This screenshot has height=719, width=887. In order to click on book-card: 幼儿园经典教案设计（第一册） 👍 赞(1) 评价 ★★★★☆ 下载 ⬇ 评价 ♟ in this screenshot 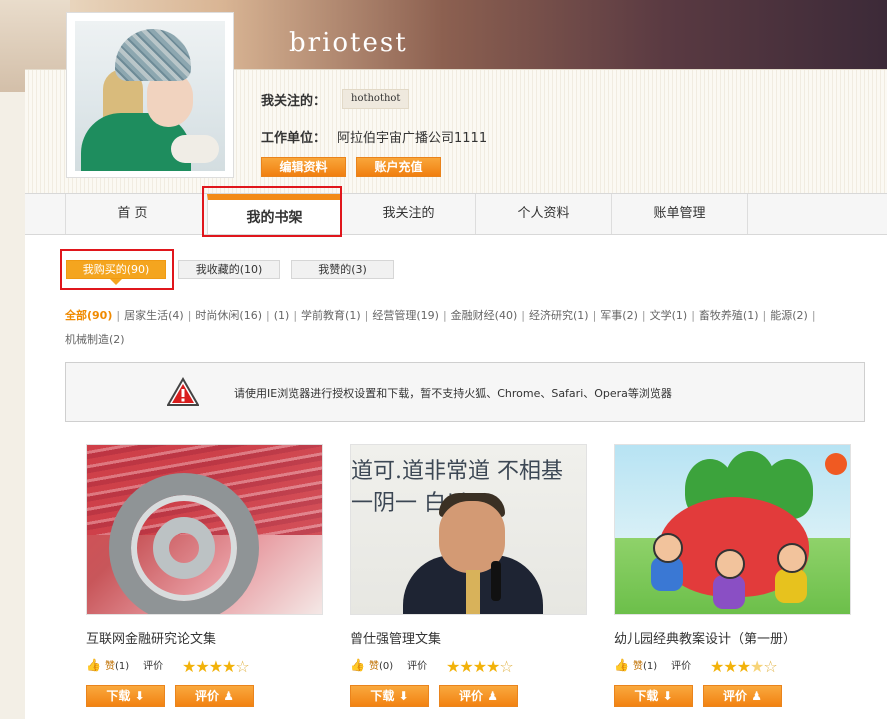, I will do `click(734, 575)`.